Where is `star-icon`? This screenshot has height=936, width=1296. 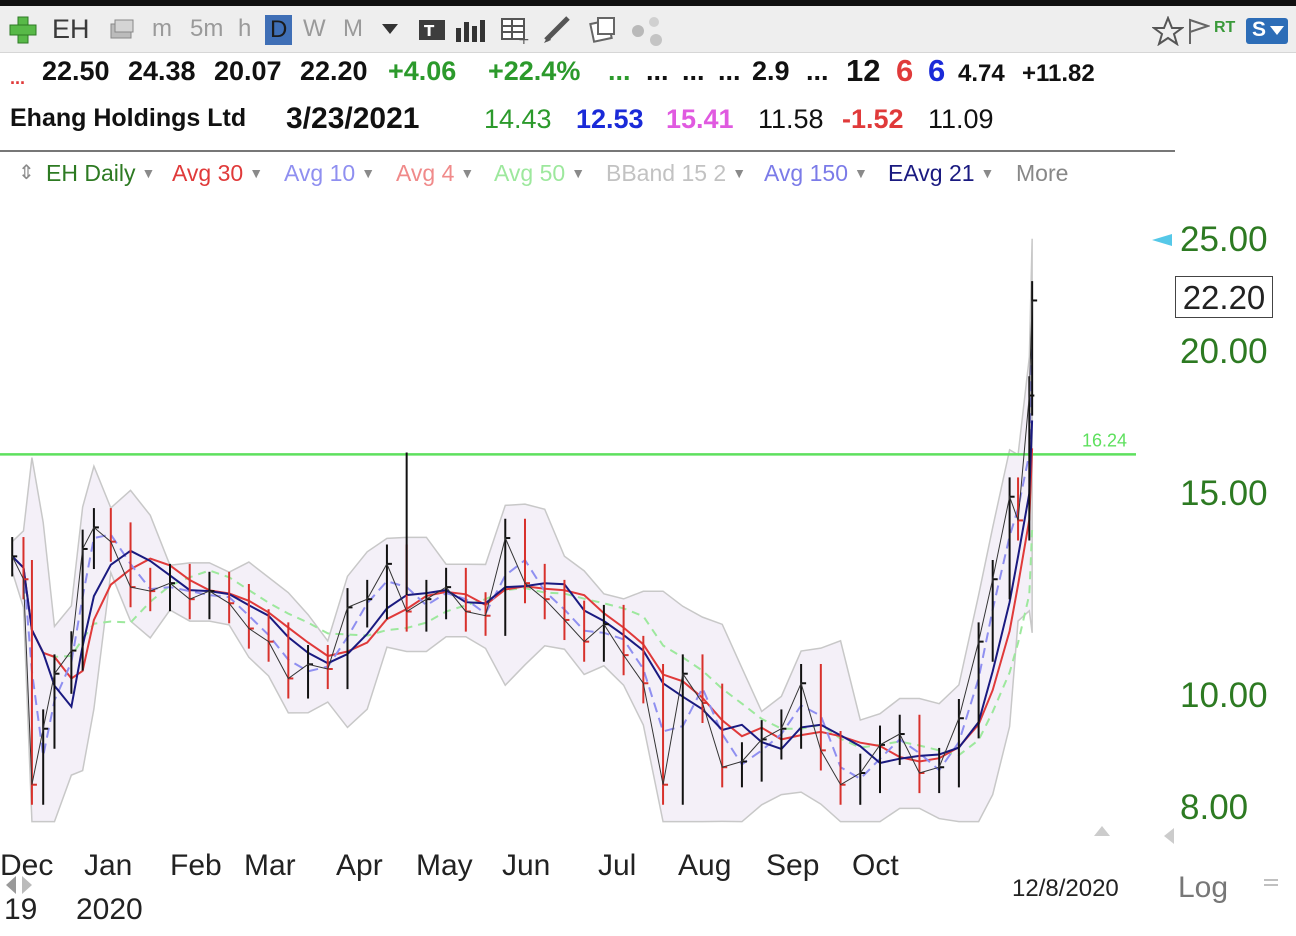
star-icon is located at coordinates (1168, 31).